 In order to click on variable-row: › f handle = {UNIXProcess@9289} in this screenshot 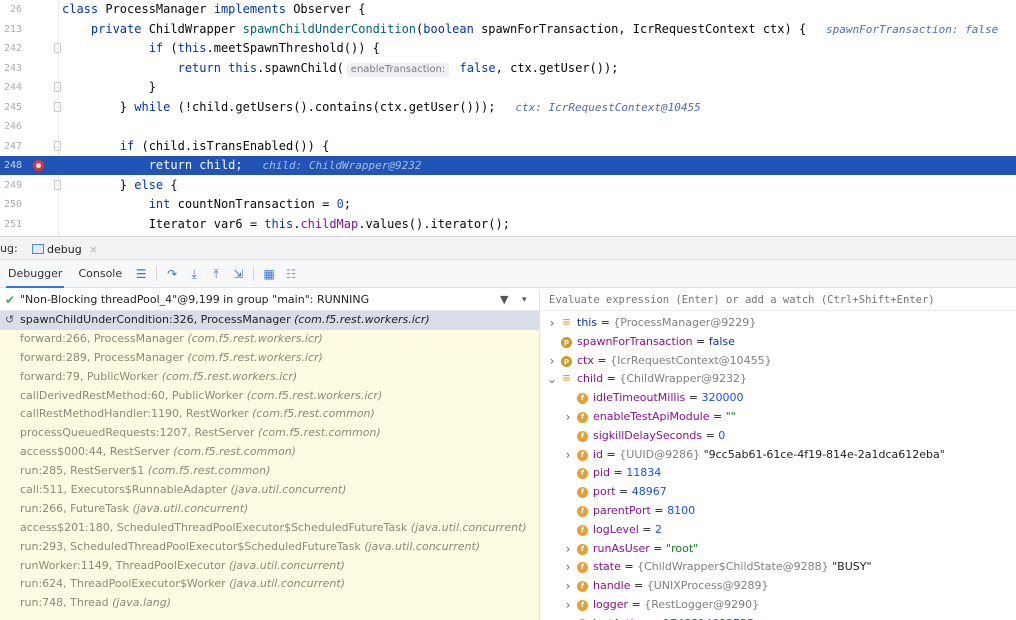, I will do `click(778, 586)`.